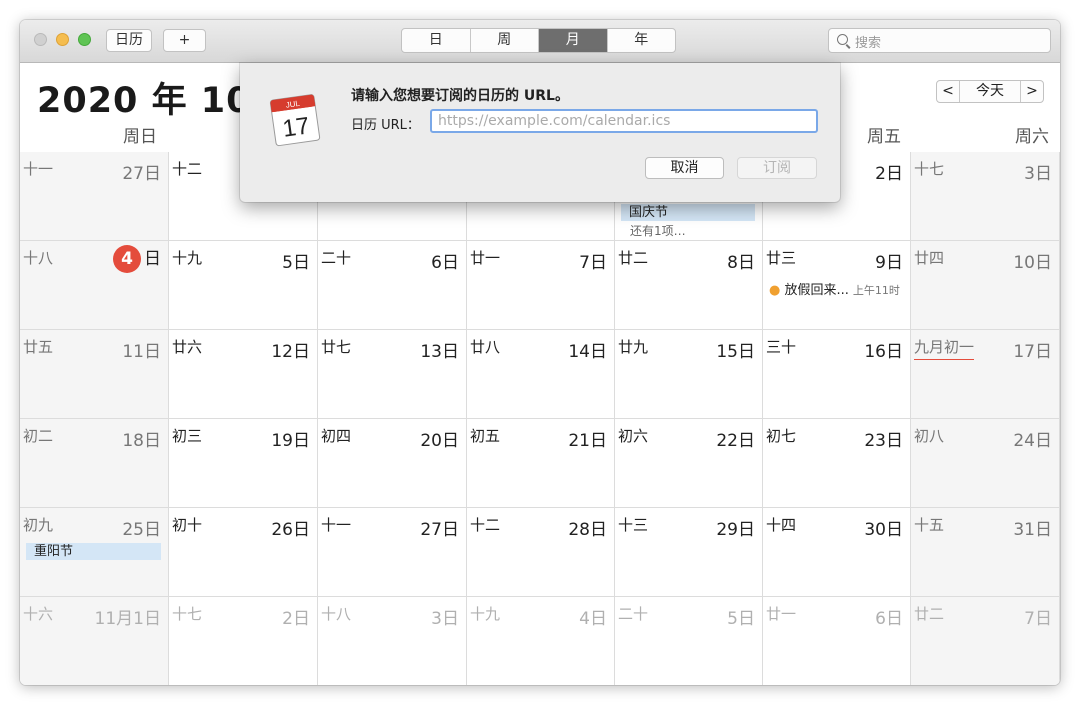 This screenshot has width=1080, height=705. I want to click on tab-year: 年, so click(642, 40).